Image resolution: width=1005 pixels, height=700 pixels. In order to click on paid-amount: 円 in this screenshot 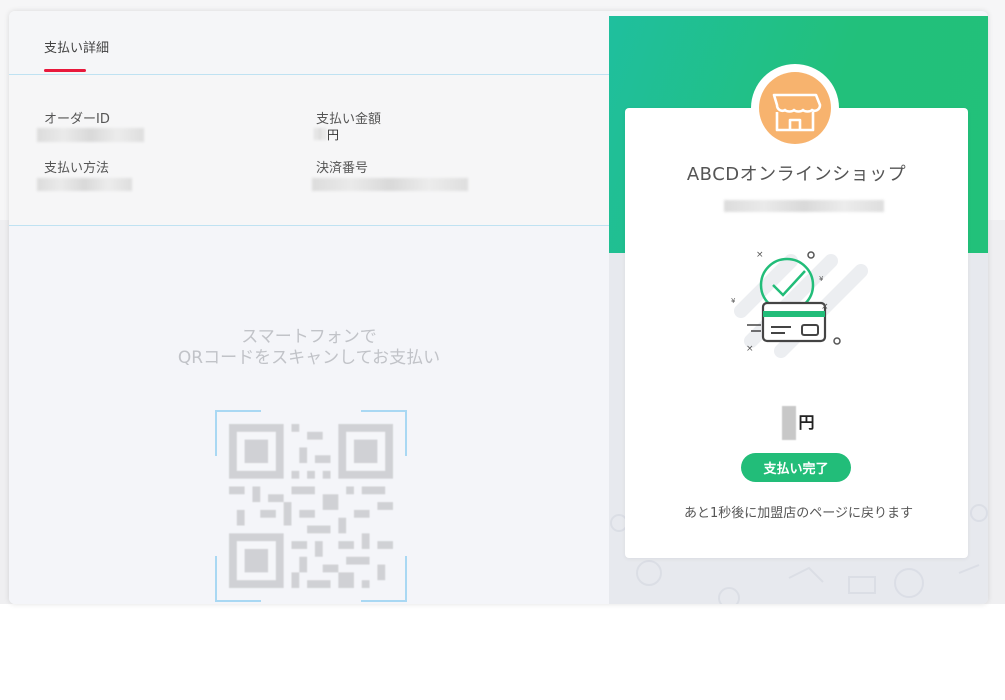, I will do `click(798, 423)`.